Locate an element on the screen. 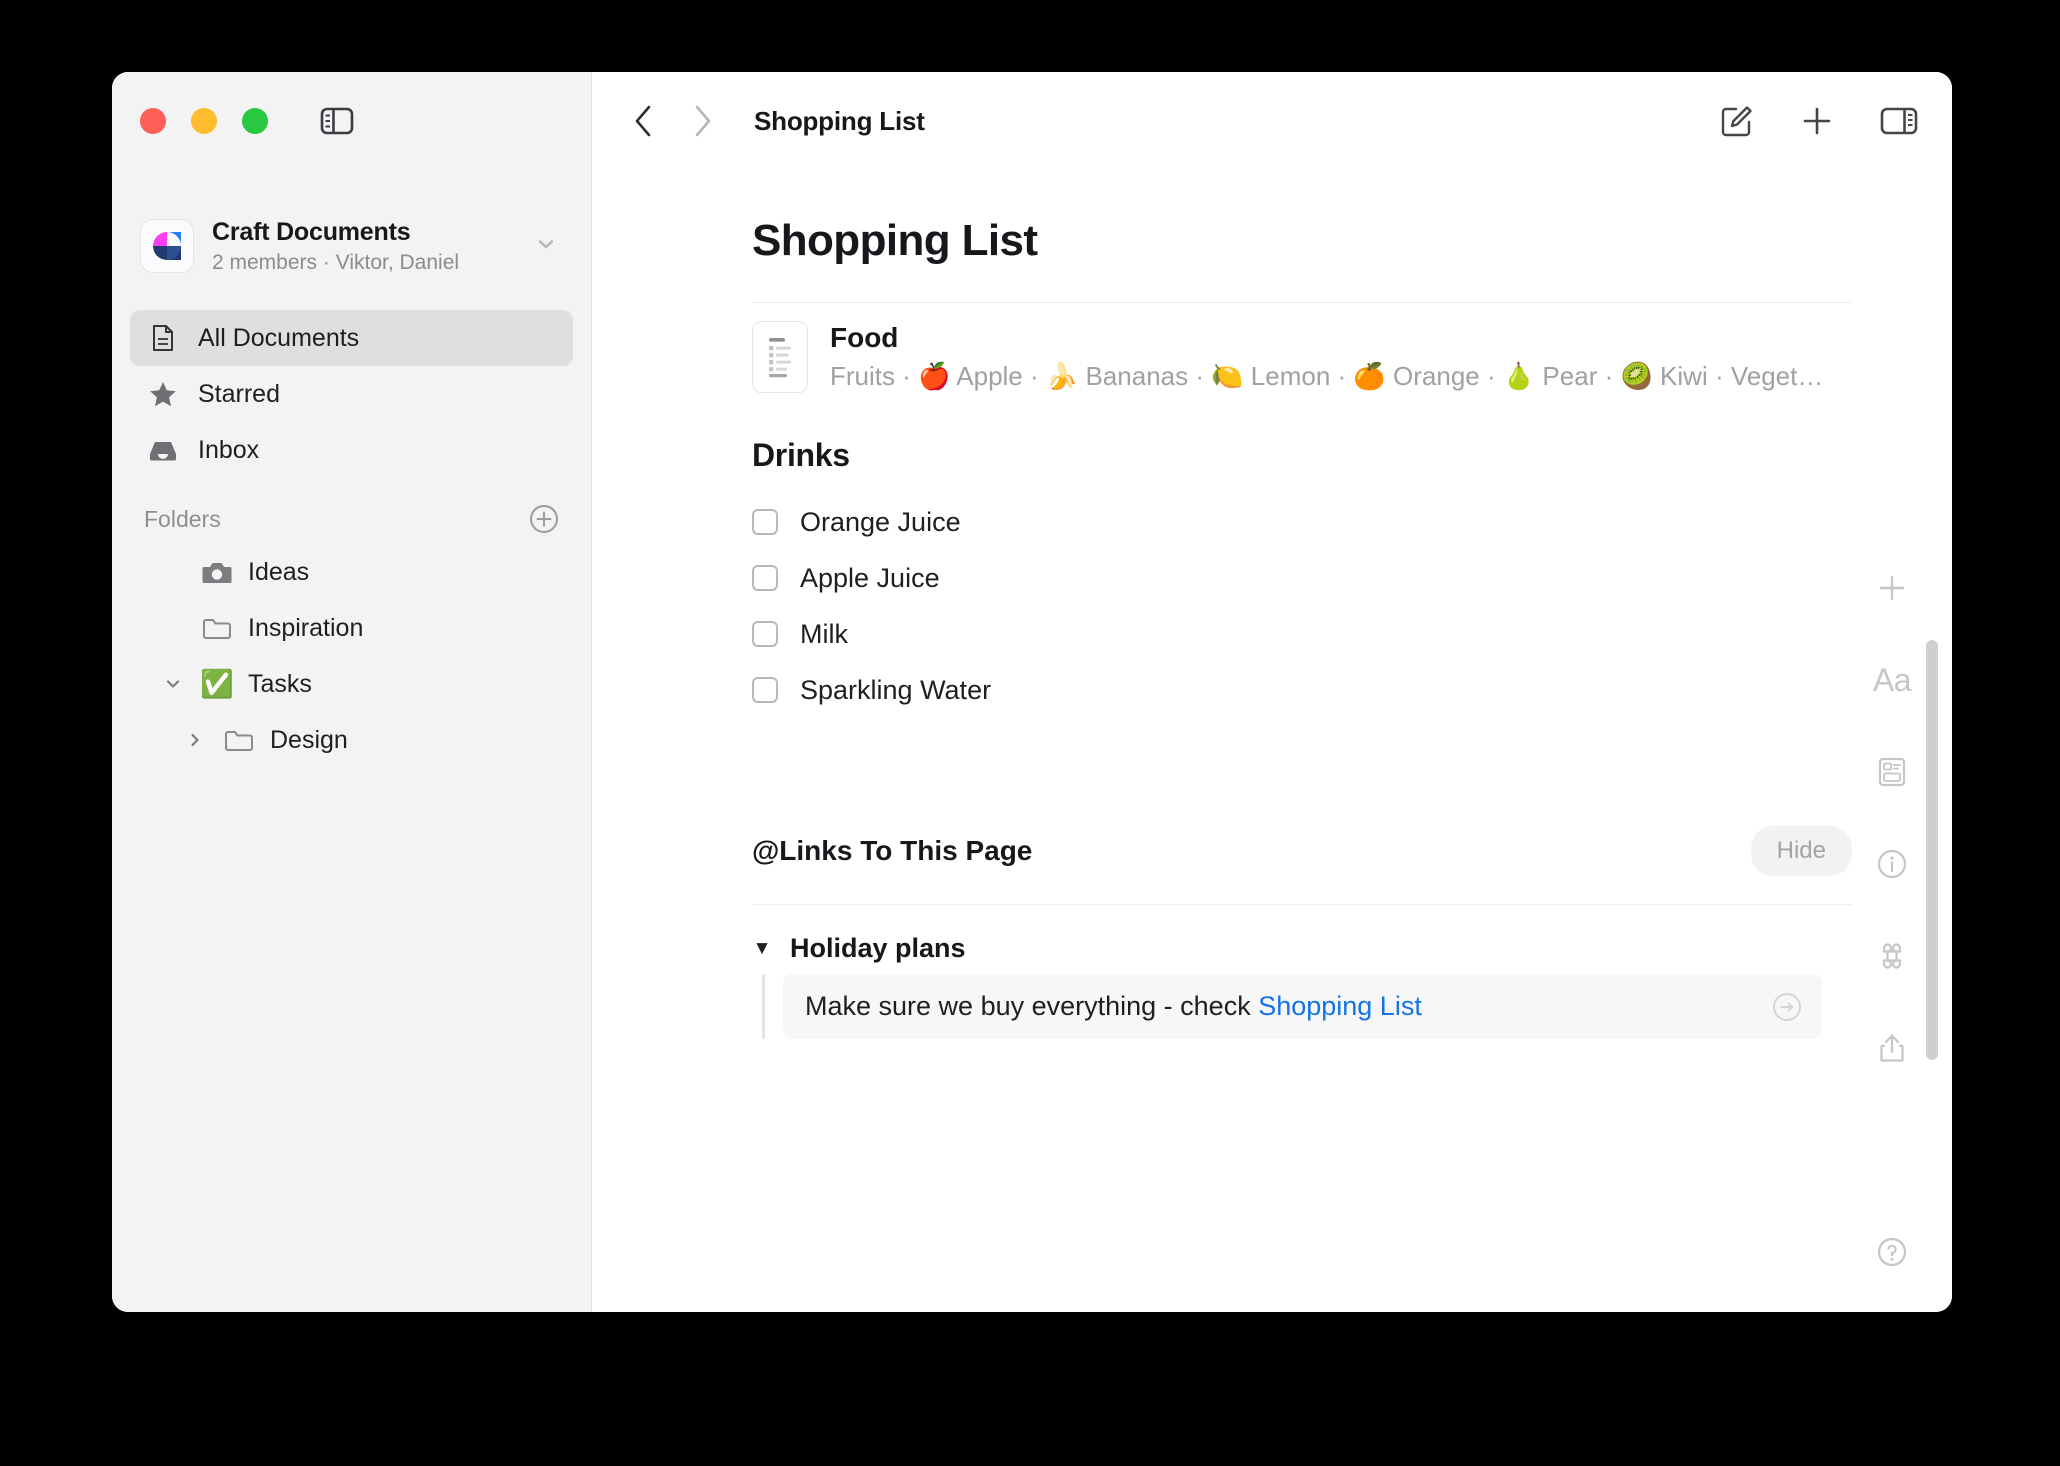 The height and width of the screenshot is (1466, 2060). backlinks-title: @Links To This Page is located at coordinates (892, 850).